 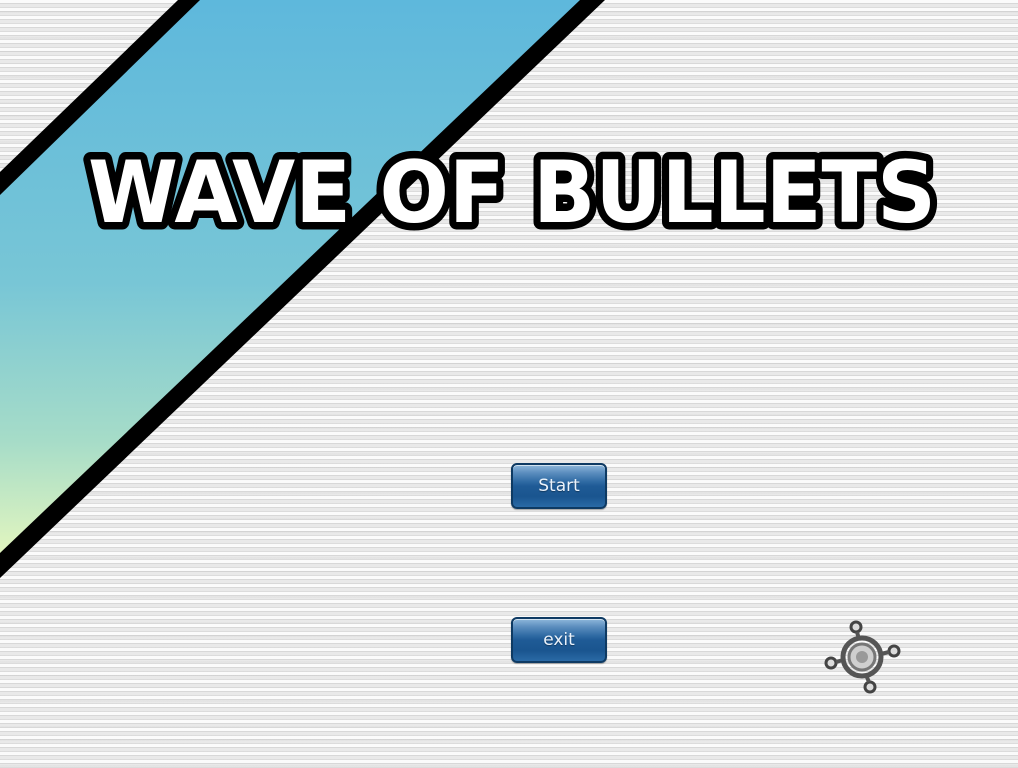 I want to click on game-title: WAVE OF BULLETS, so click(x=512, y=192).